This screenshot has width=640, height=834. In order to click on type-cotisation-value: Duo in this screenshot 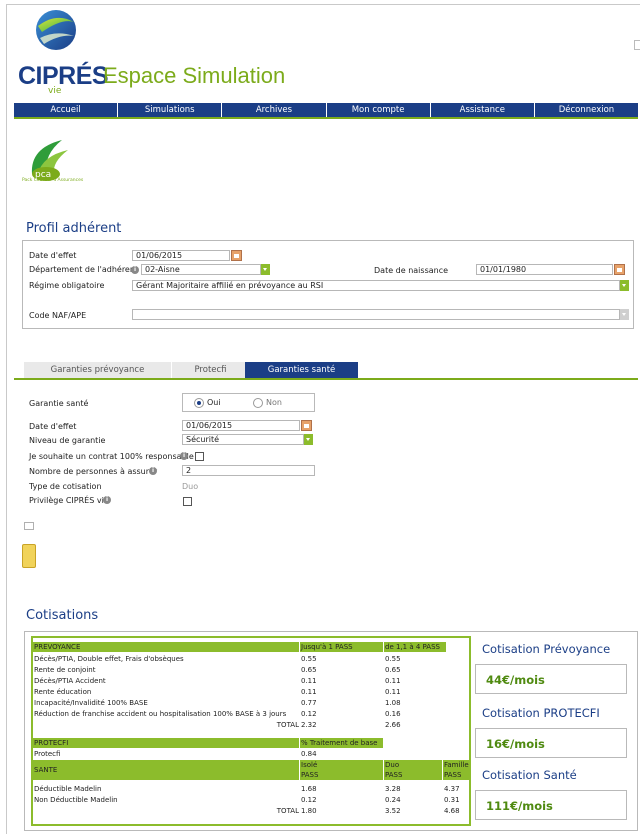, I will do `click(190, 486)`.